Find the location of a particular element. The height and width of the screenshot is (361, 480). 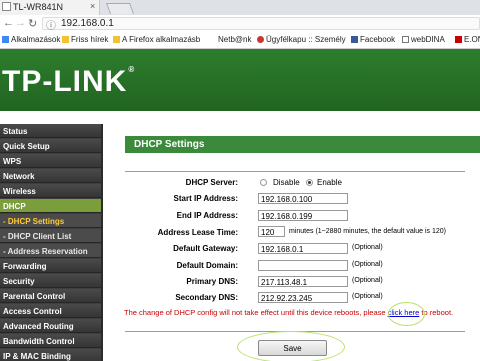

site-info-icon: ⓘ is located at coordinates (51, 24).